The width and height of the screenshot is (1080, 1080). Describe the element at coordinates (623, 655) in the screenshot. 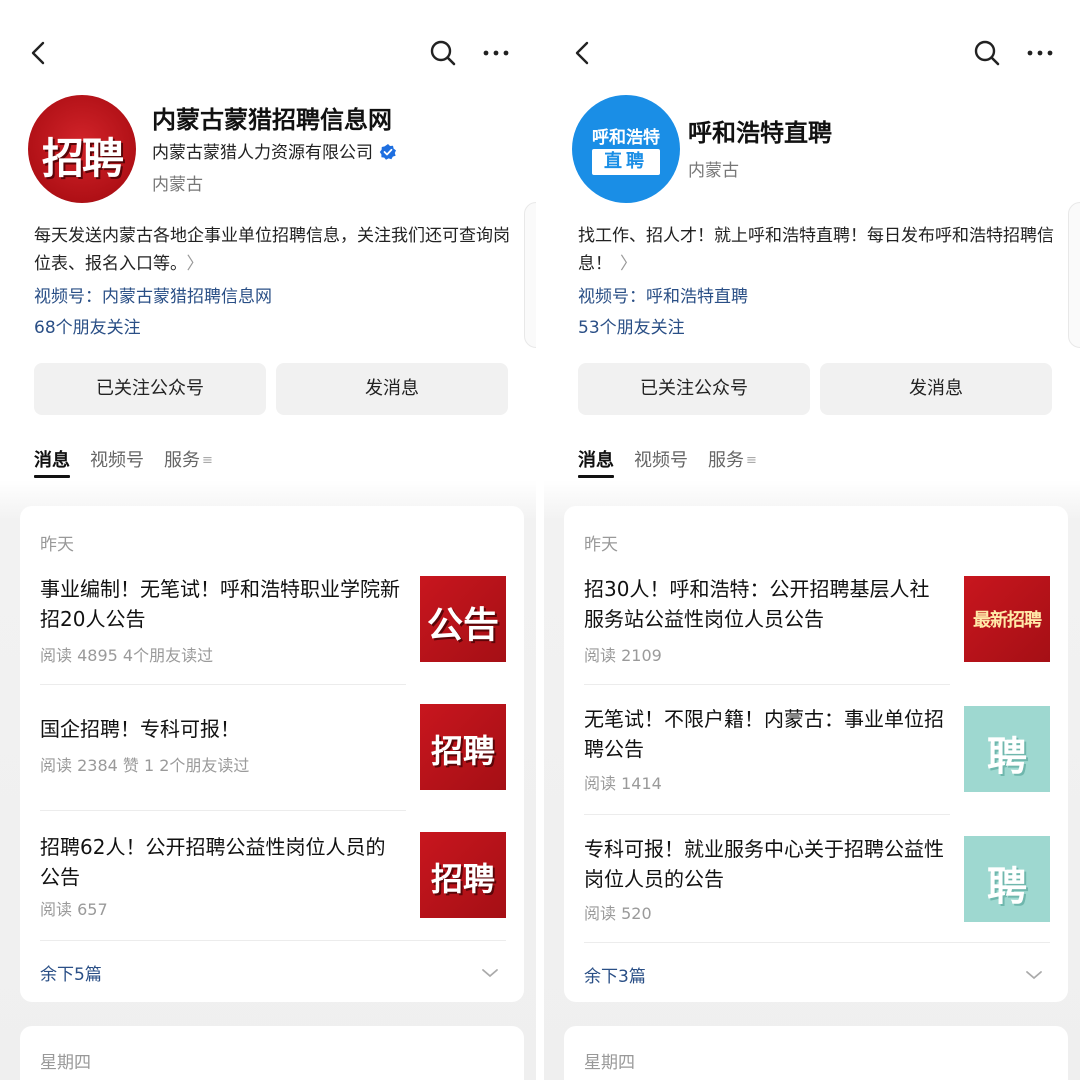

I see `article-meta: 阅读 2109` at that location.